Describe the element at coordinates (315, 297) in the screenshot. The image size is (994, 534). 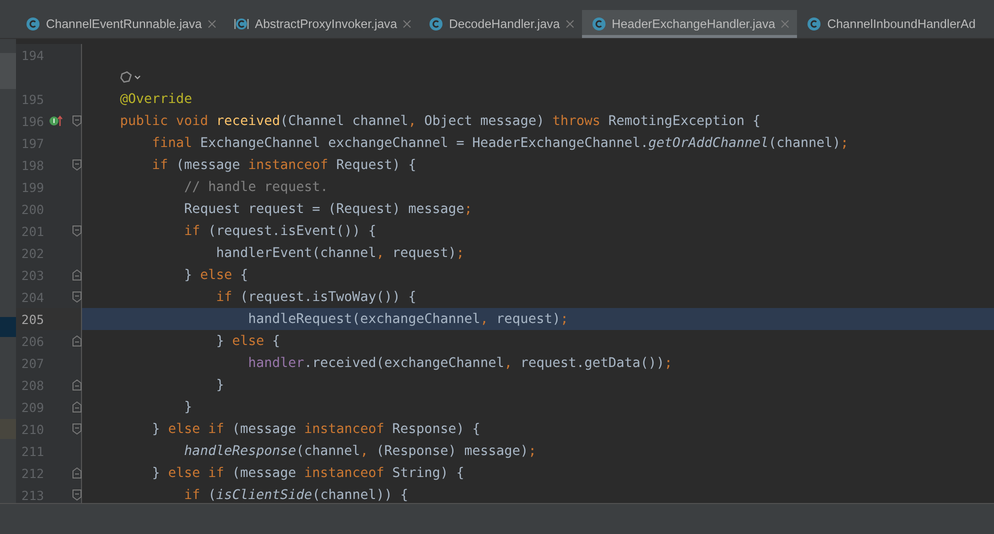
I see `code-line: if (request.isTwoWay()) {` at that location.